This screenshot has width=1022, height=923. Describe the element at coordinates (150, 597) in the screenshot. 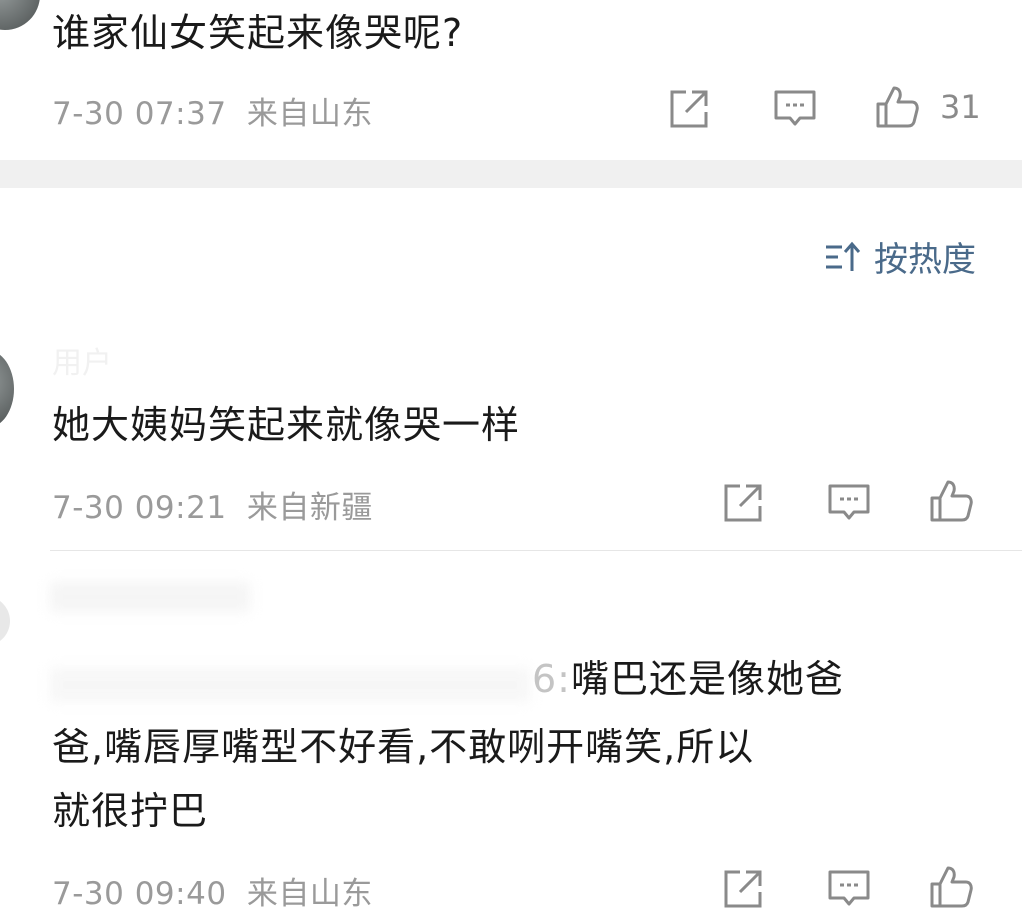

I see `blurred-username` at that location.